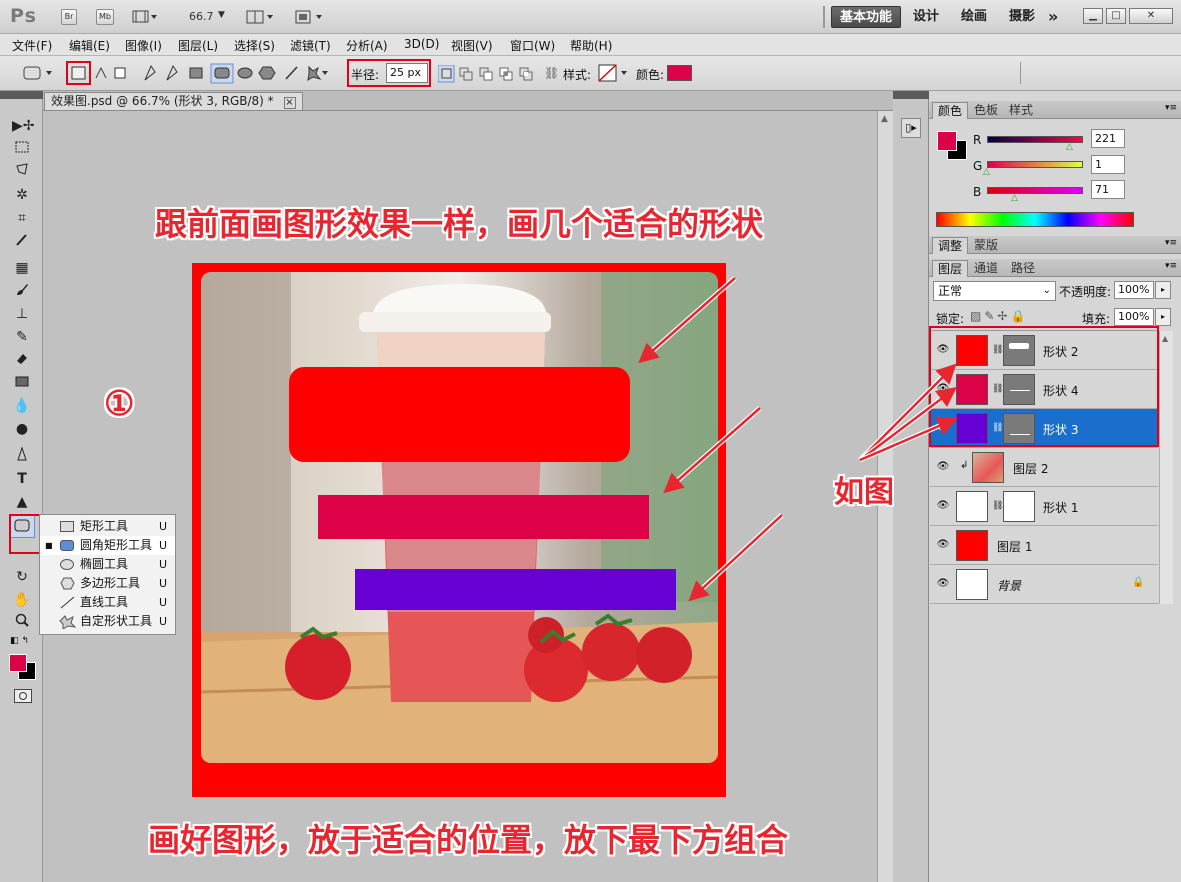 This screenshot has height=882, width=1181. What do you see at coordinates (1093, 16) in the screenshot?
I see `minimize-button: ▁` at bounding box center [1093, 16].